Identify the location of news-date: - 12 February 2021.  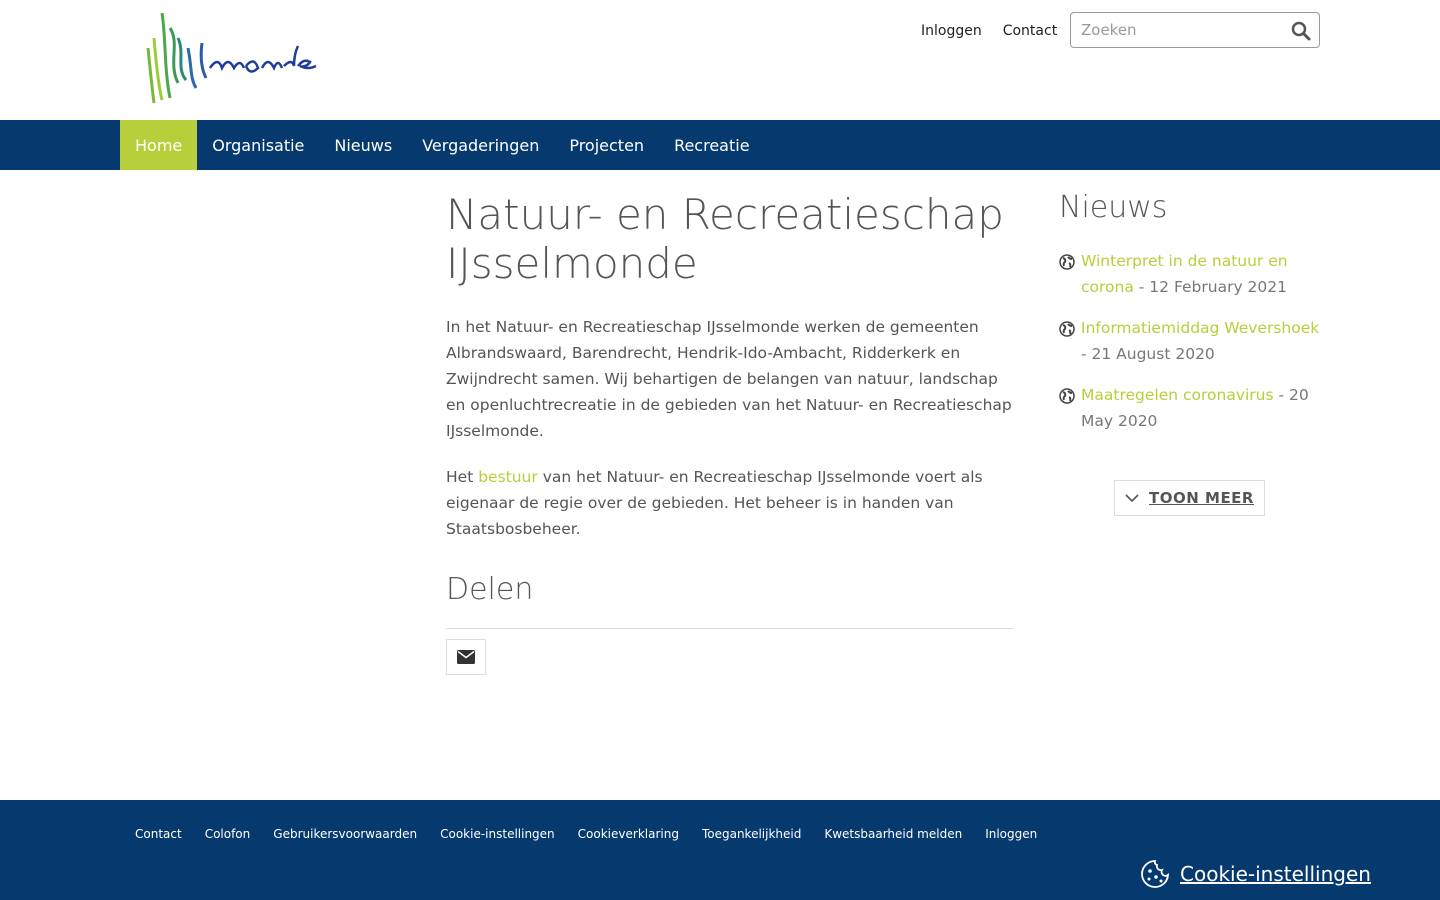
(1210, 287).